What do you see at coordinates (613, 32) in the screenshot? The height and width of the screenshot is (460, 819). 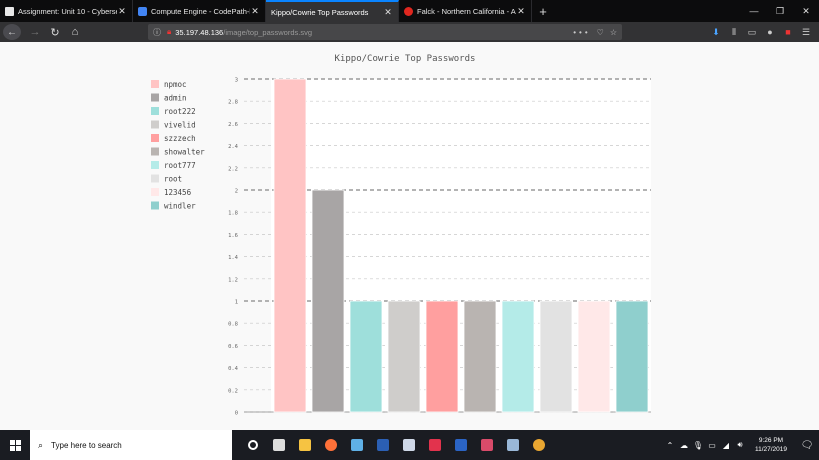 I see `bookmark-star-icon: ☆` at bounding box center [613, 32].